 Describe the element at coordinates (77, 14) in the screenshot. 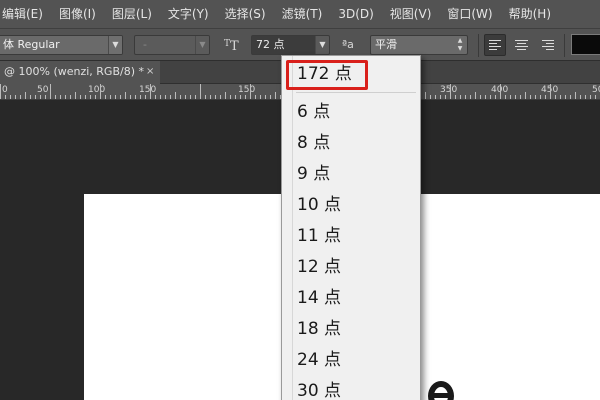

I see `menu-image: 图像(I)` at that location.